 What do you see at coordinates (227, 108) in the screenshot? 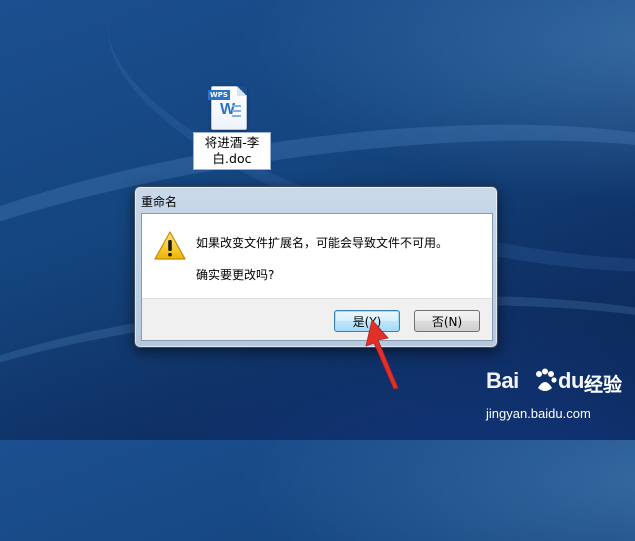
I see `wps-doc-file-icon: WPS W` at bounding box center [227, 108].